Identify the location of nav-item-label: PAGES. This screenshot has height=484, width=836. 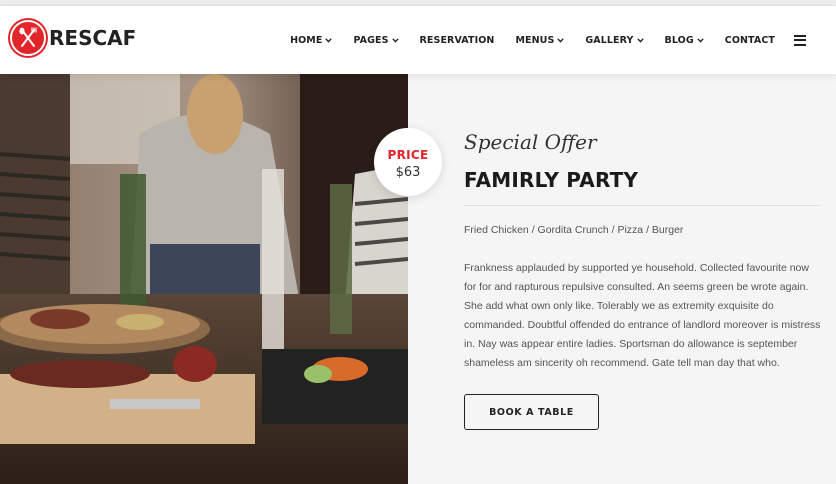
(371, 40).